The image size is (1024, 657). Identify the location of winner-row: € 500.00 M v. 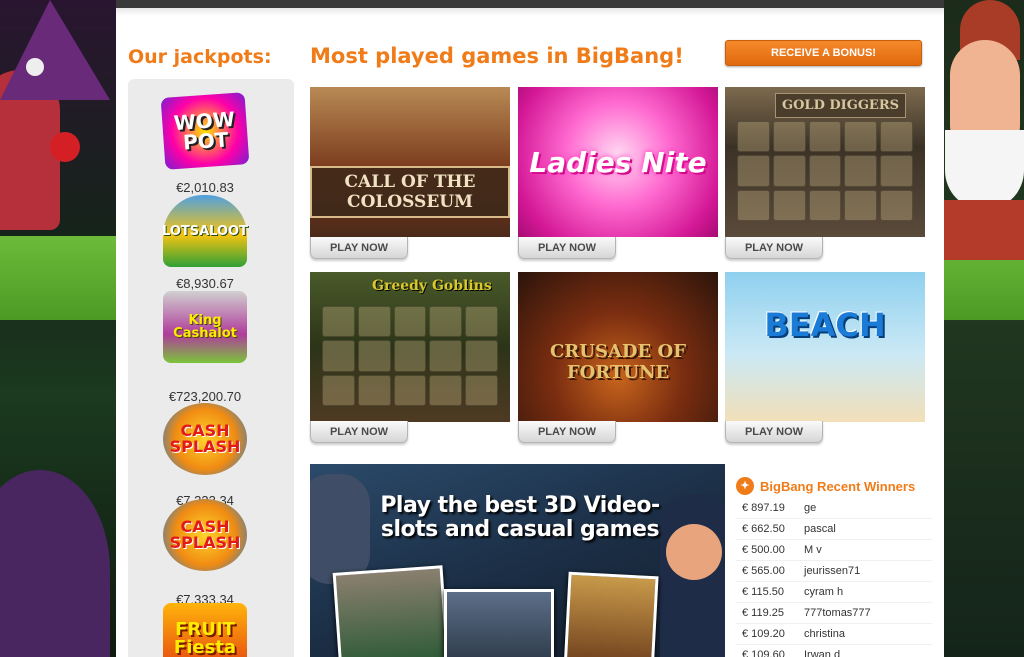
(834, 550).